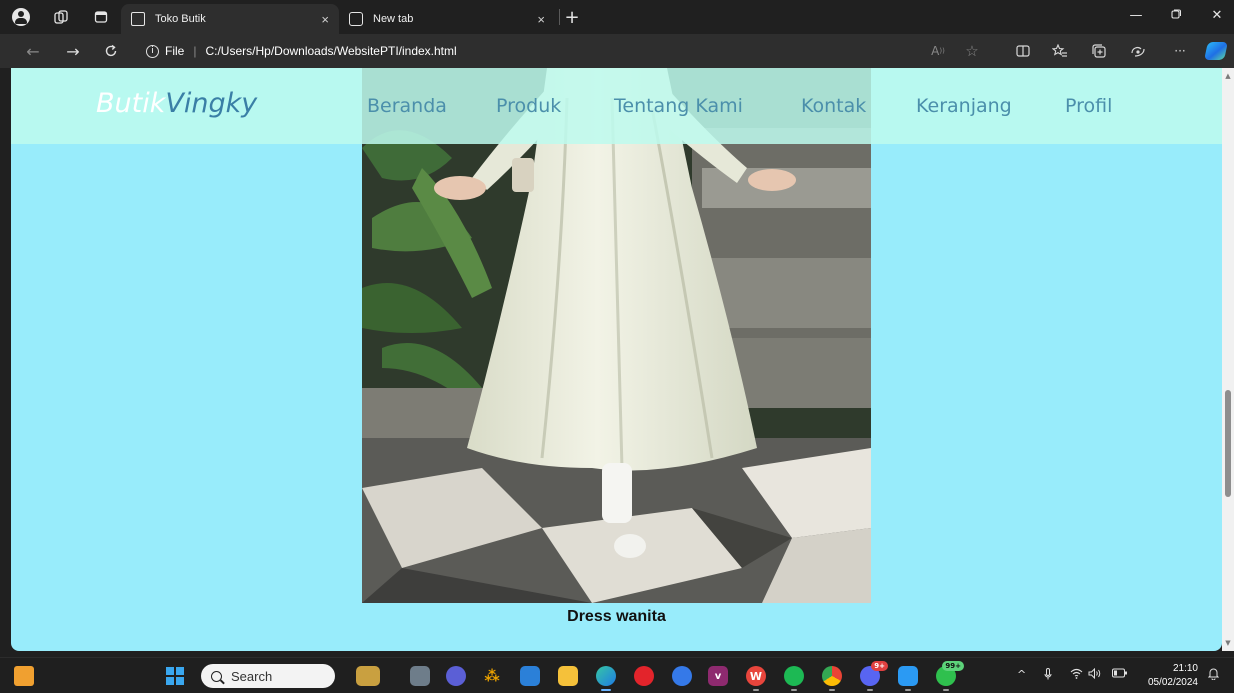  Describe the element at coordinates (111, 51) in the screenshot. I see `refresh-icon` at that location.